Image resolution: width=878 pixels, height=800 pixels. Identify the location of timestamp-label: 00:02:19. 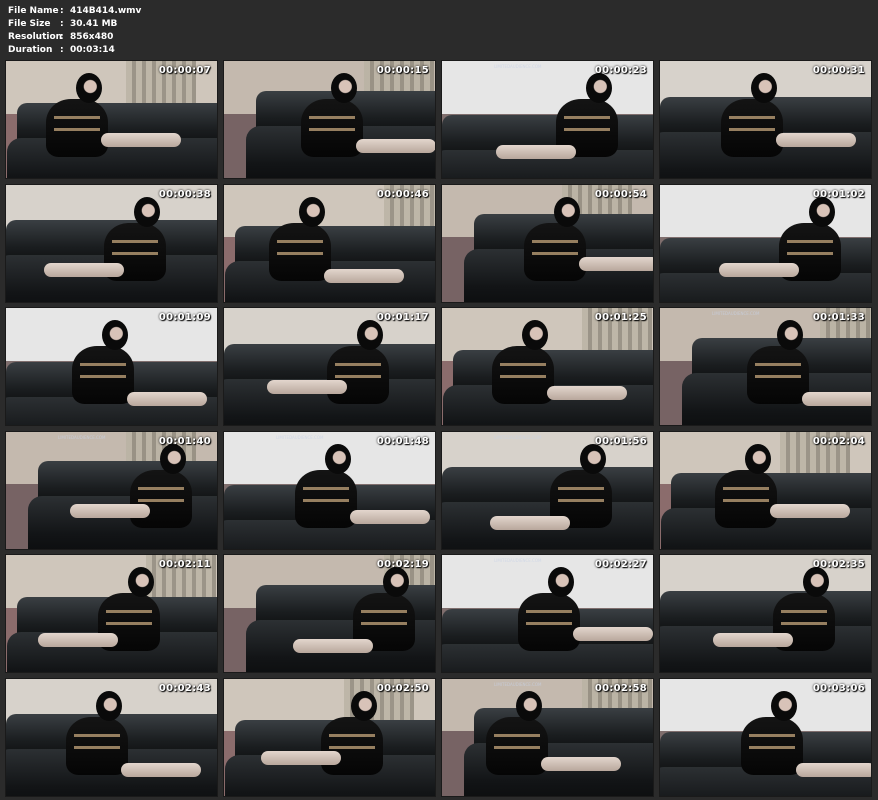
(402, 564).